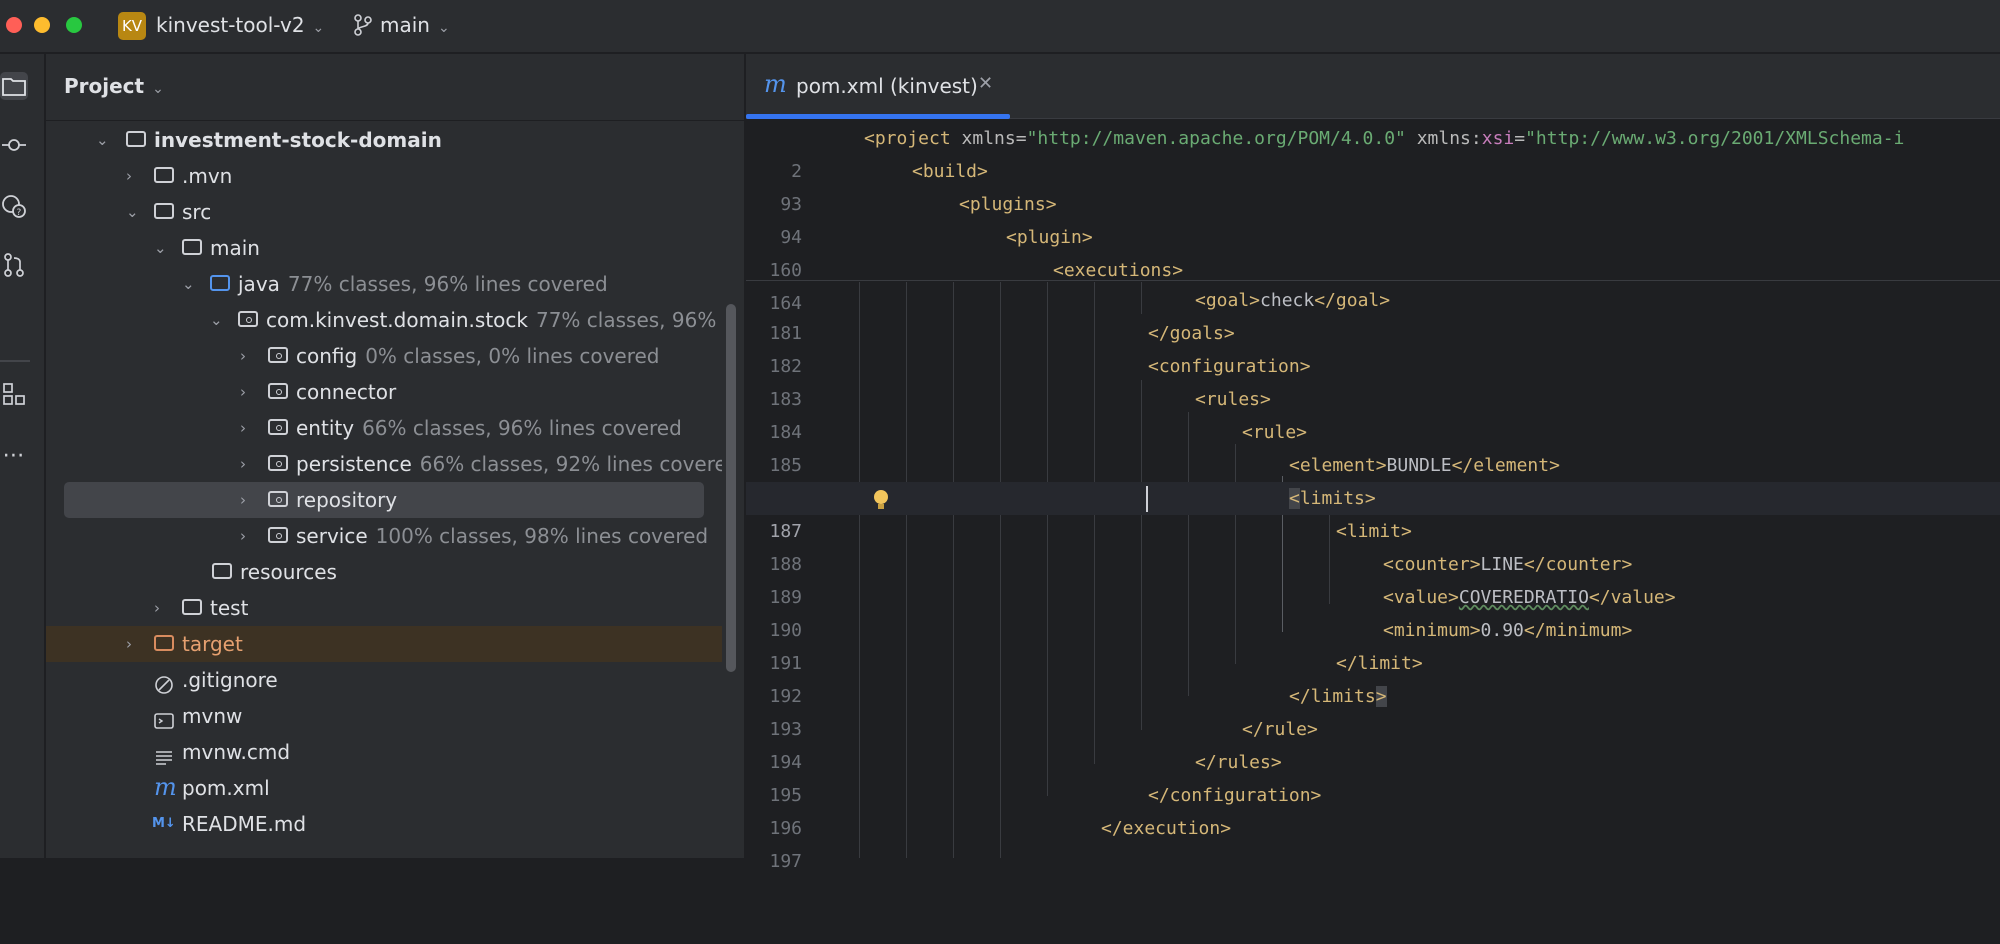 This screenshot has height=944, width=2000. I want to click on code-line: 189 <counter>LINE</counter>, so click(1373, 578).